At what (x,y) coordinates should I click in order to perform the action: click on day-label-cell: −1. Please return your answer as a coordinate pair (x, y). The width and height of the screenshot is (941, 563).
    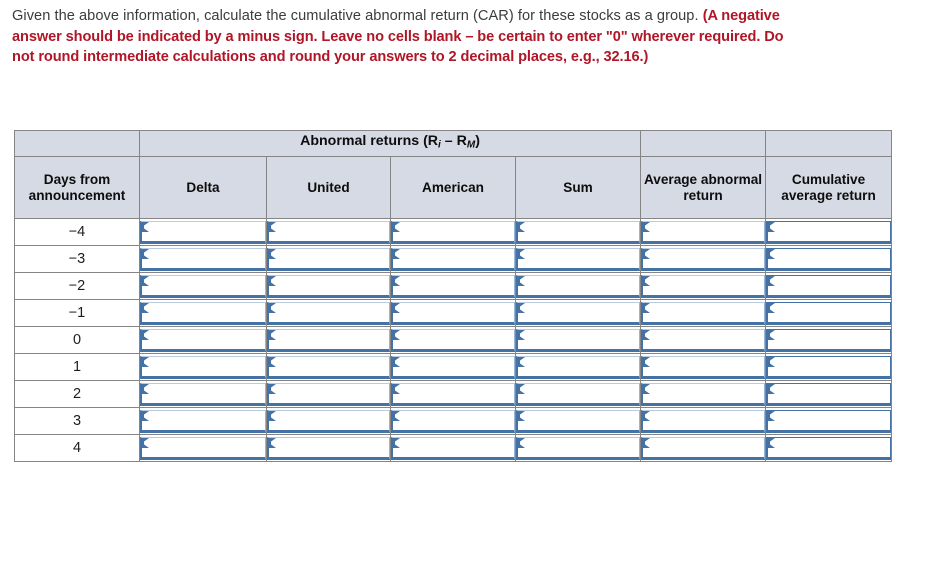
    Looking at the image, I should click on (77, 313).